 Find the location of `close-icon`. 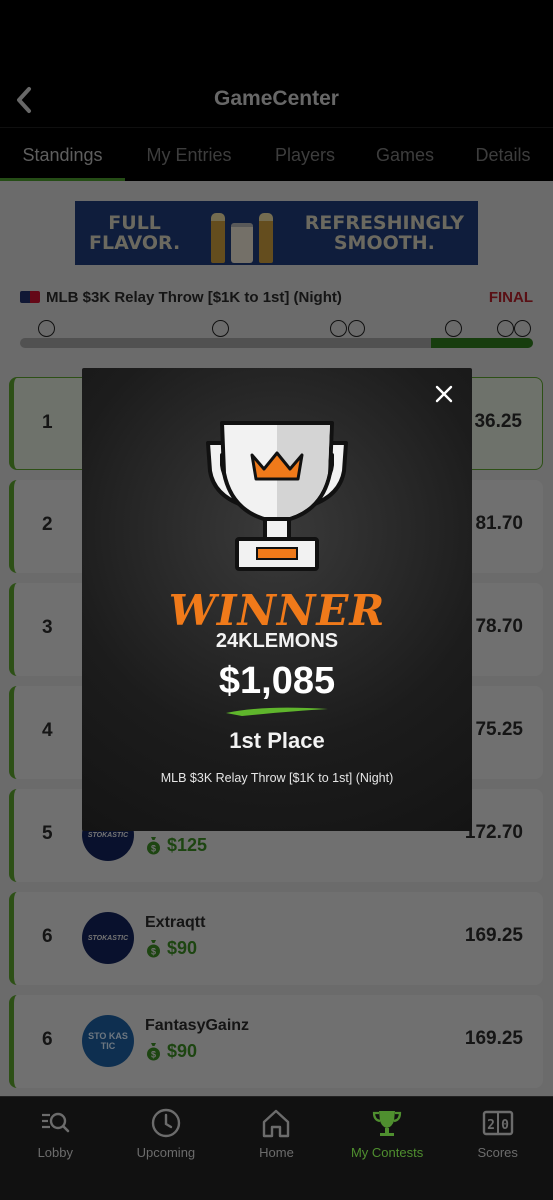

close-icon is located at coordinates (444, 394).